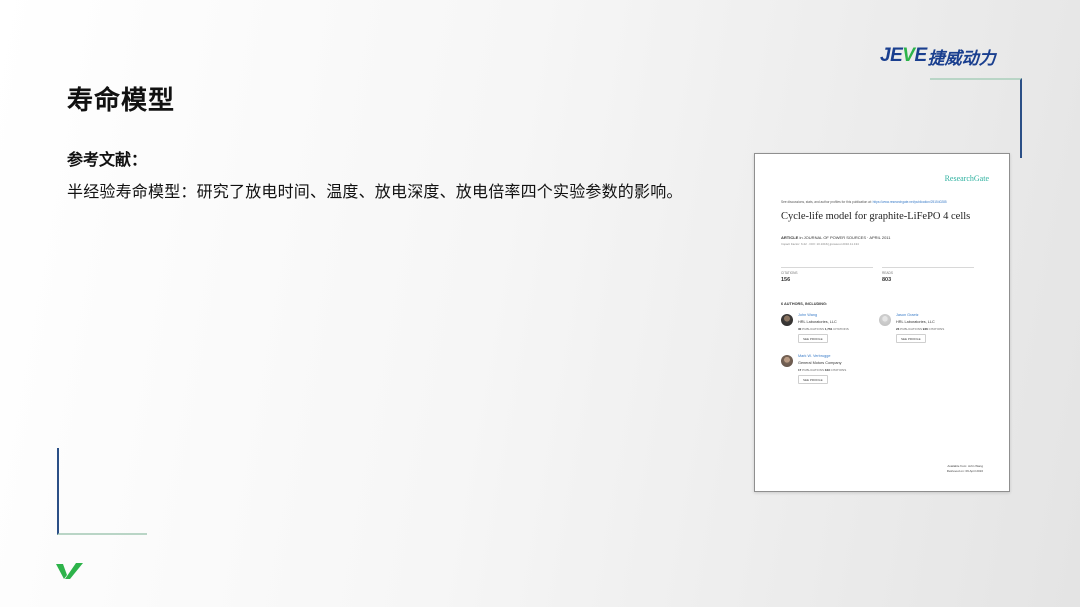  Describe the element at coordinates (375, 191) in the screenshot. I see `reference-description: 半经验寿命模型：研究了放电时间、温度、放电深度、放电倍率四个实验参数的影响。` at that location.